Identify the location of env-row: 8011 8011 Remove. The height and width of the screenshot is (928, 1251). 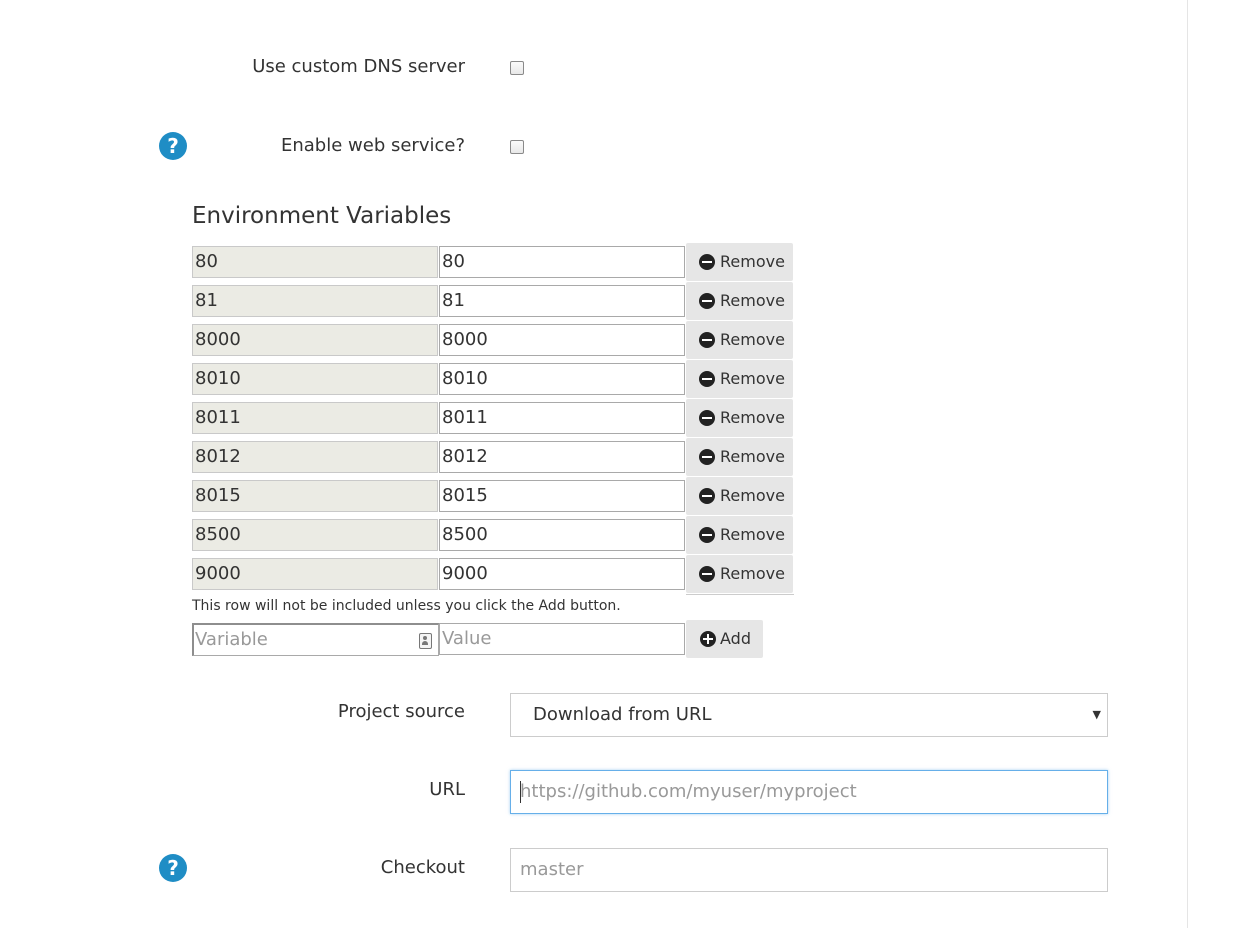
(492, 418).